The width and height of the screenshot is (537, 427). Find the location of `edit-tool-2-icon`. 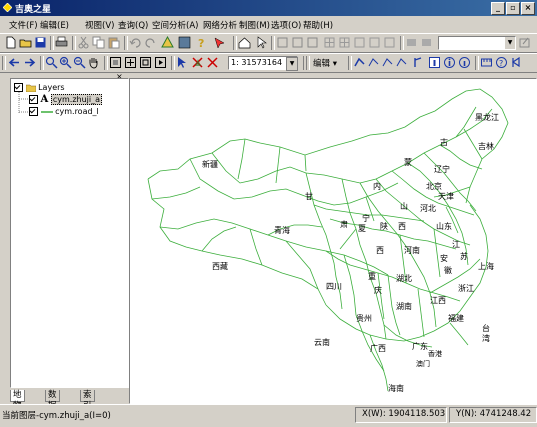

edit-tool-2-icon is located at coordinates (297, 42).